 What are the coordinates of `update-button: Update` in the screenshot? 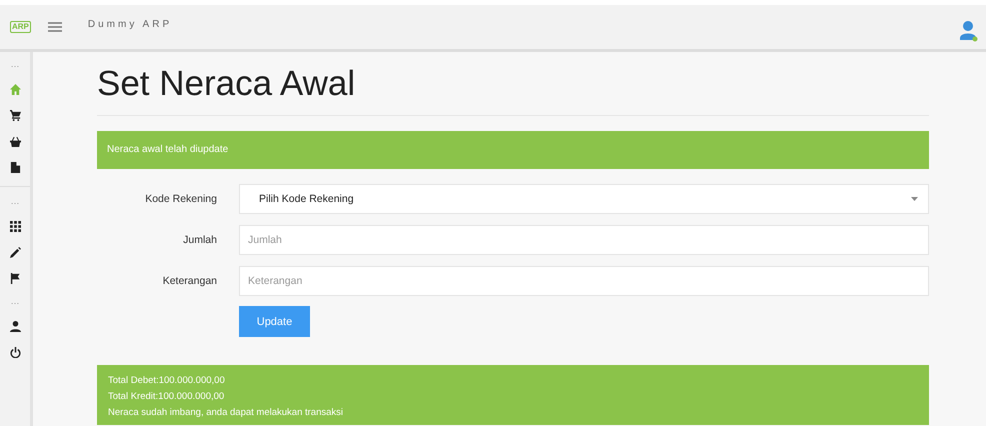 It's located at (274, 321).